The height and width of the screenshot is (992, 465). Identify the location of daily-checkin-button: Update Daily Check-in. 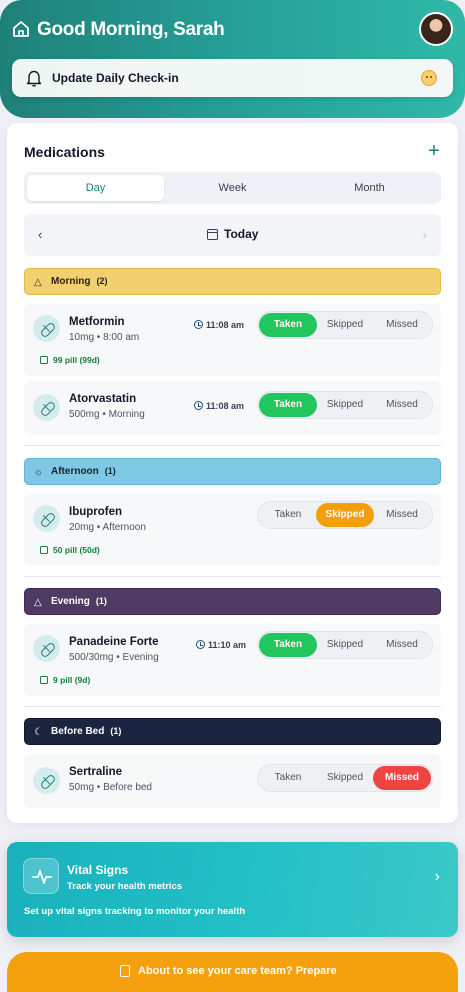
(232, 78).